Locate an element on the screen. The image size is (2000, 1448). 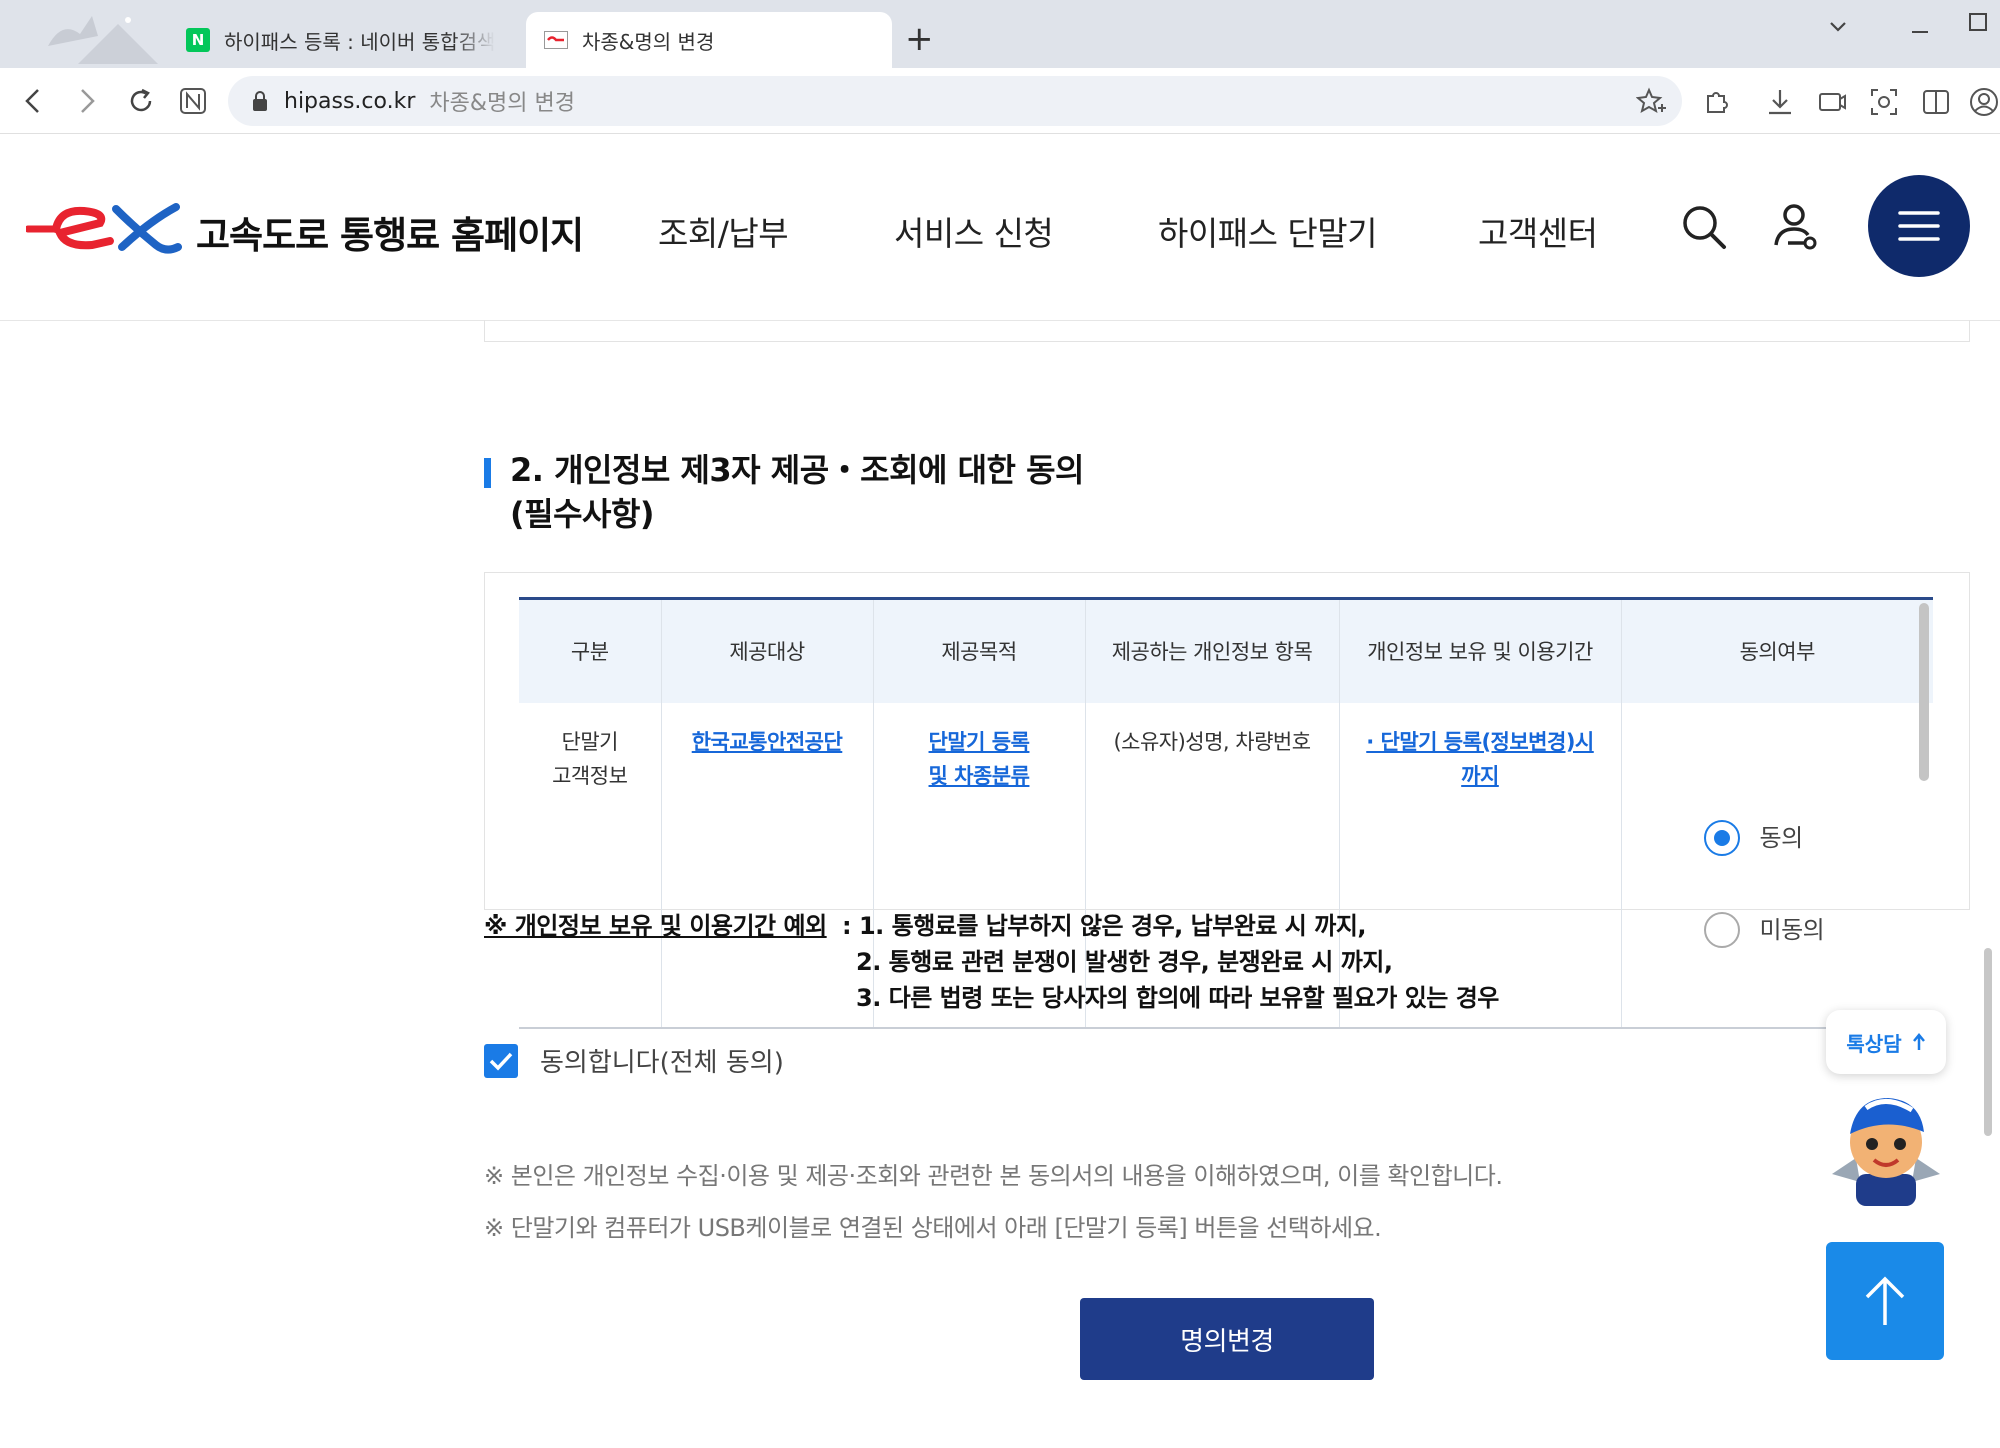
browser-tabstrip: N 하이패스 등록 : 네이버 통합검색 차종&명의 변경 + is located at coordinates (1000, 34).